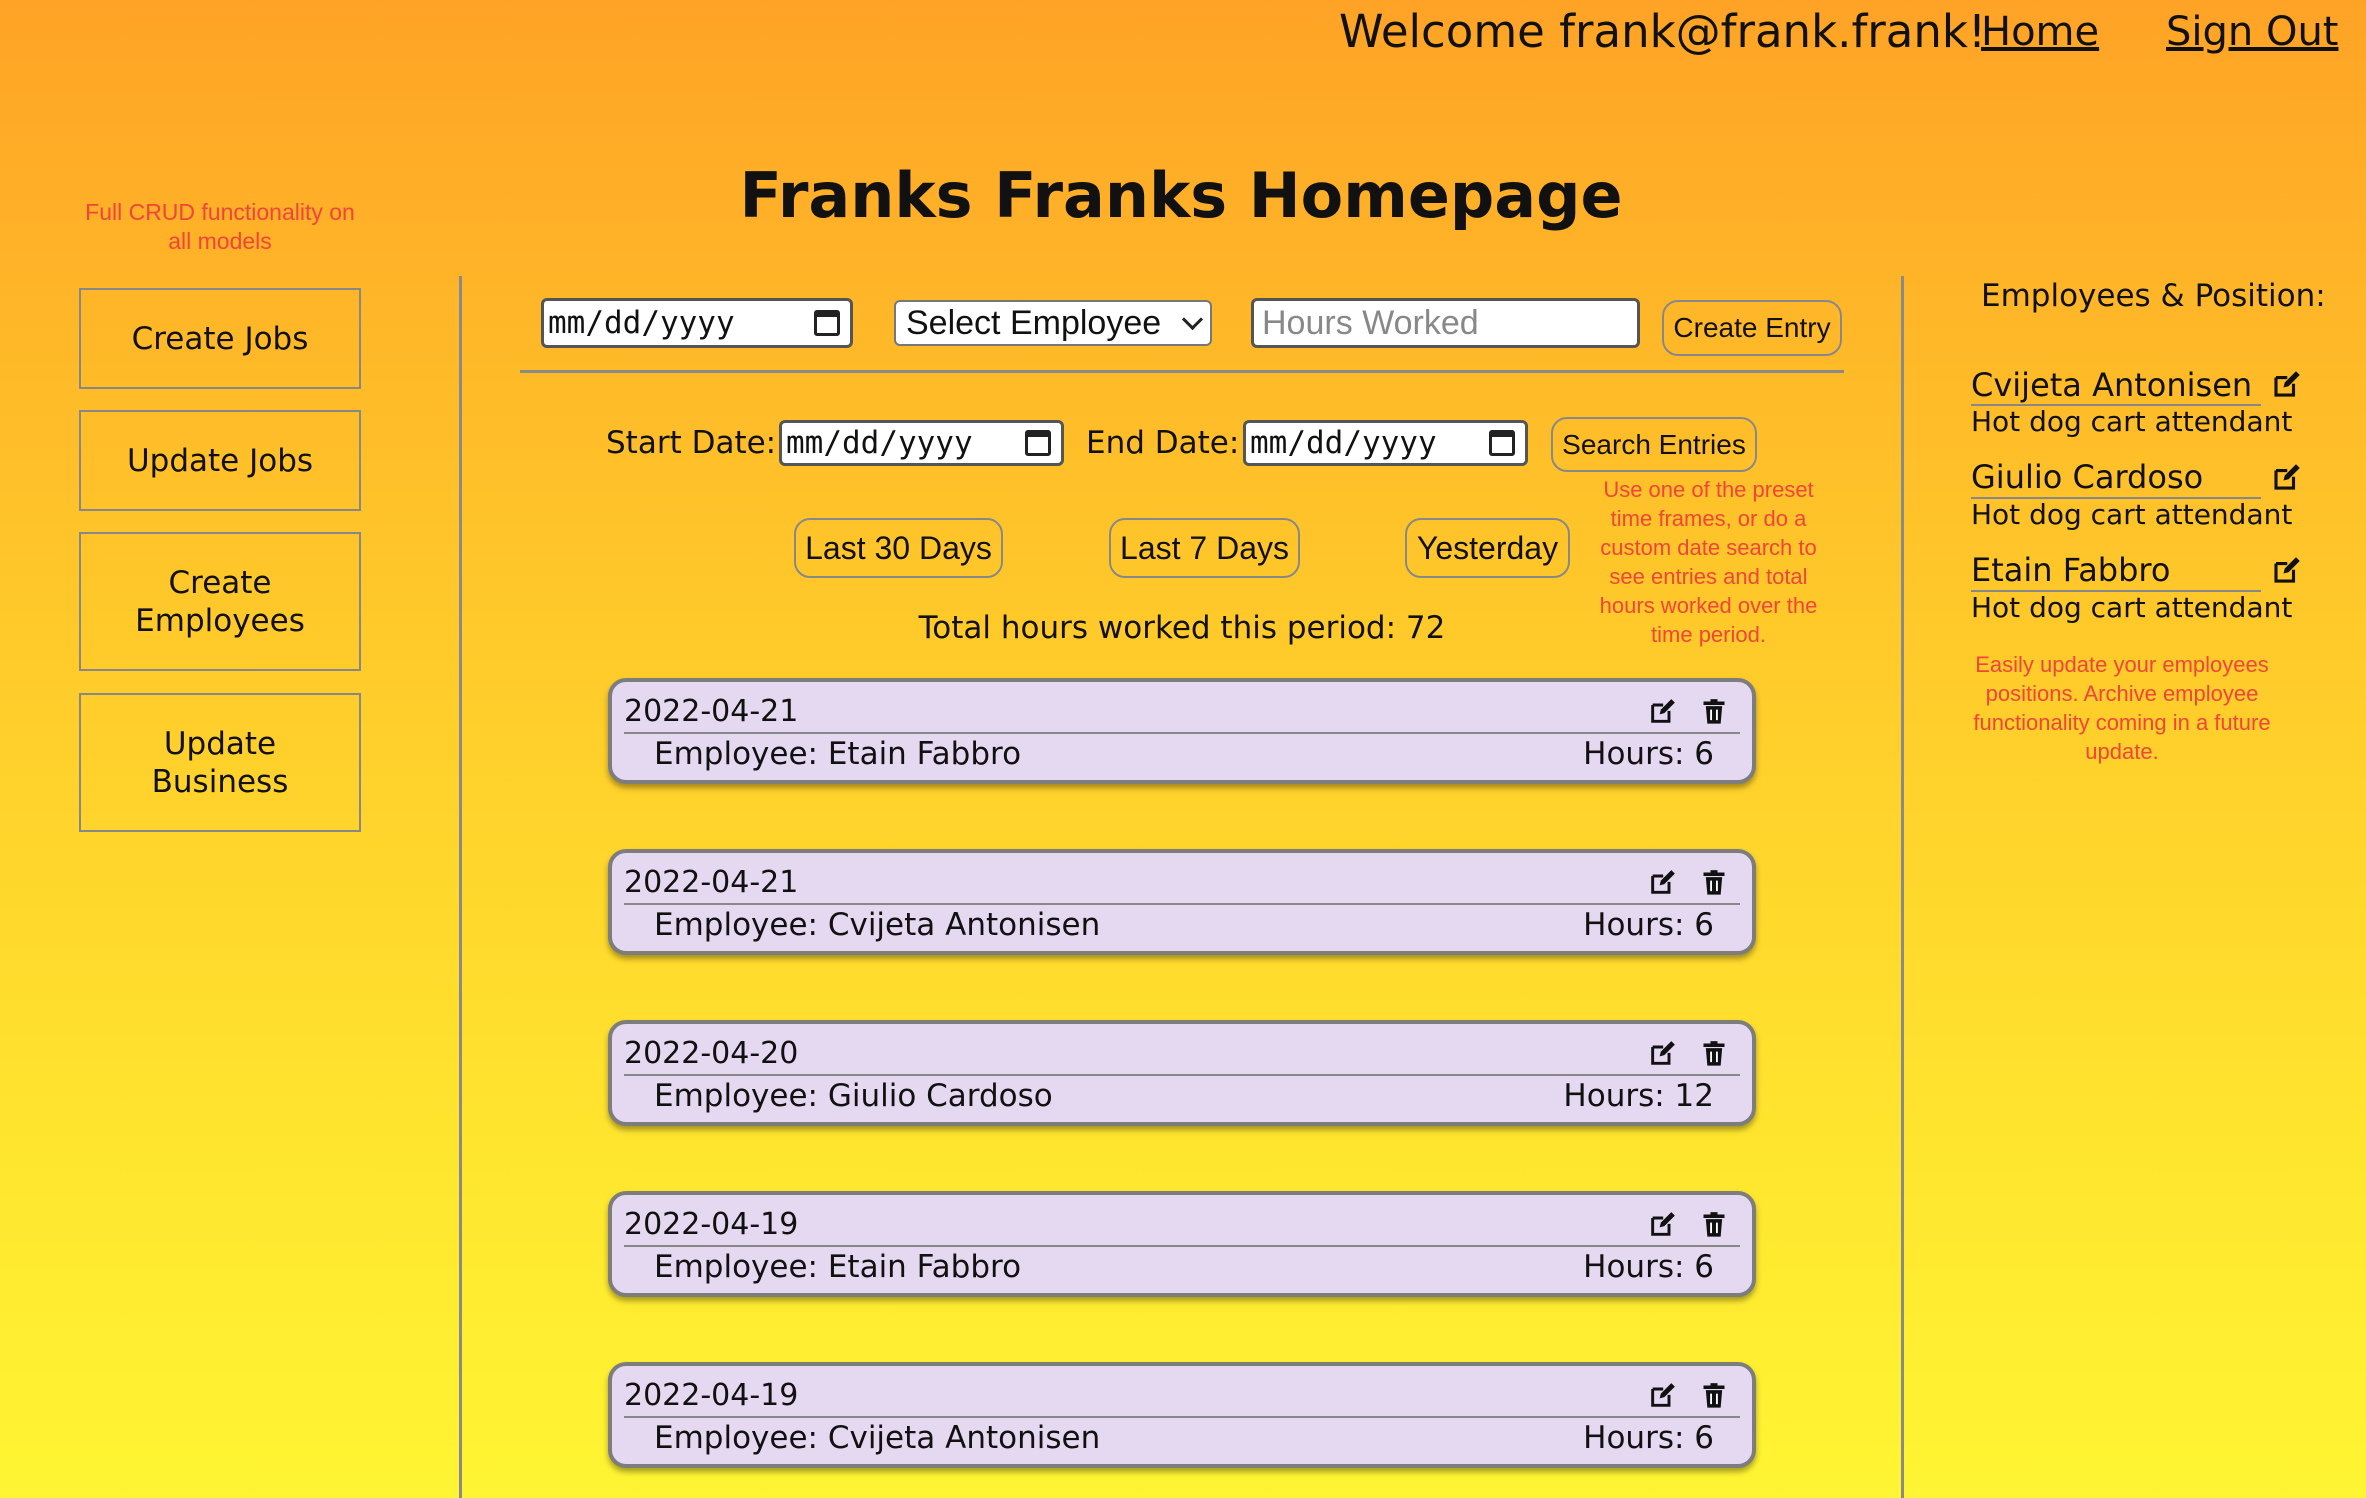 This screenshot has height=1498, width=2366. I want to click on entry-date-input: mm/dd/yyyy, so click(697, 323).